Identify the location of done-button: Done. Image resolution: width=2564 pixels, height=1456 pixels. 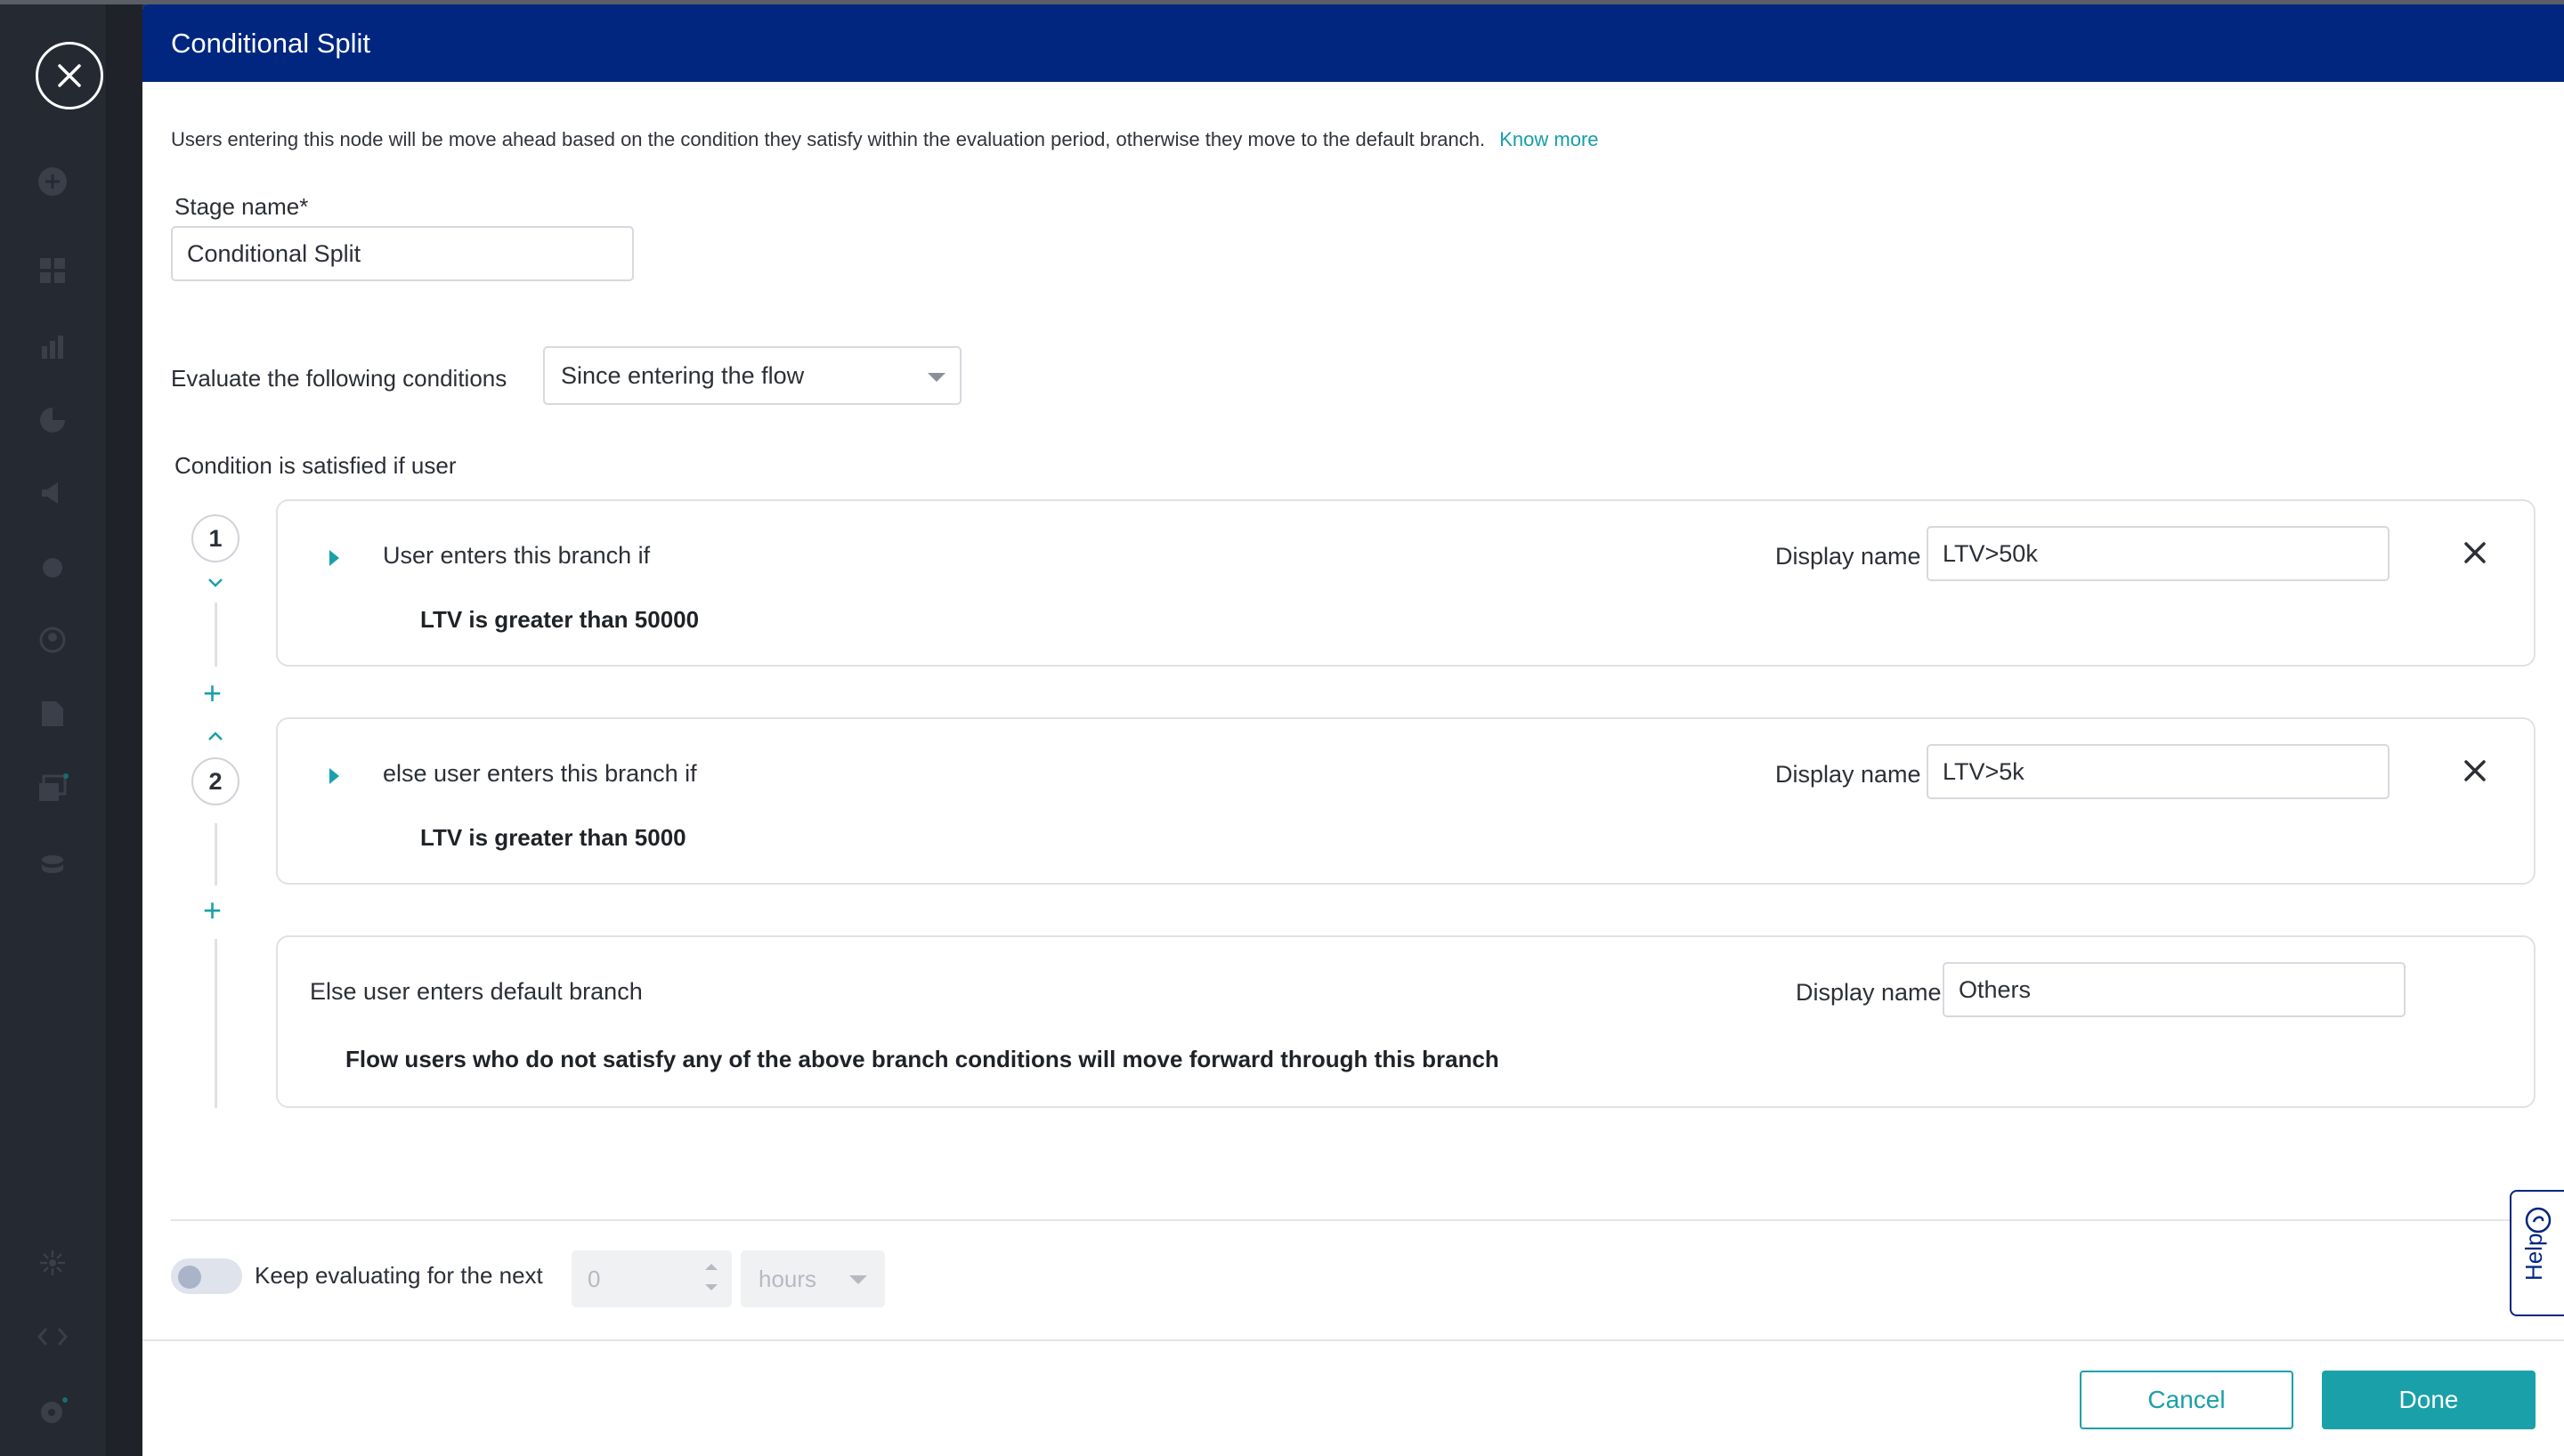
(2429, 1400).